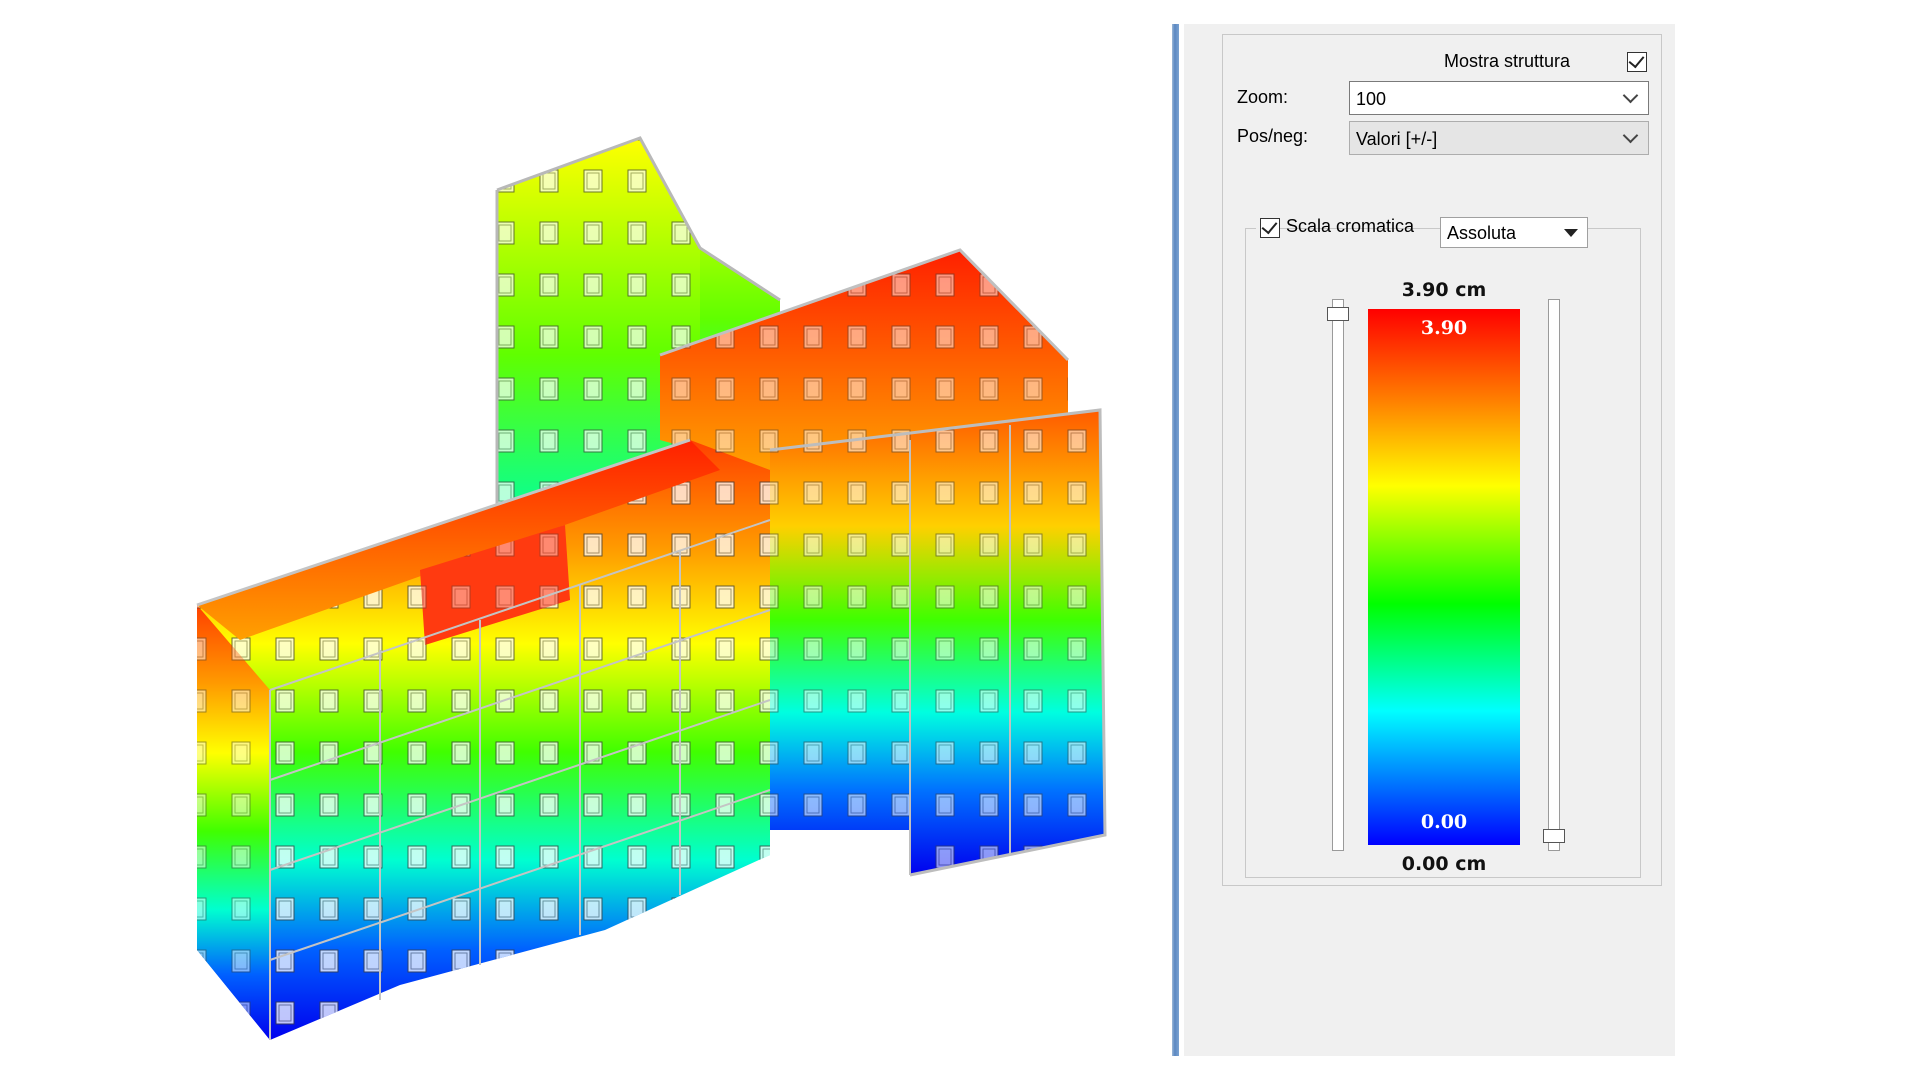 Image resolution: width=1920 pixels, height=1080 pixels. I want to click on scale-max-label: 3.90 cm, so click(1444, 290).